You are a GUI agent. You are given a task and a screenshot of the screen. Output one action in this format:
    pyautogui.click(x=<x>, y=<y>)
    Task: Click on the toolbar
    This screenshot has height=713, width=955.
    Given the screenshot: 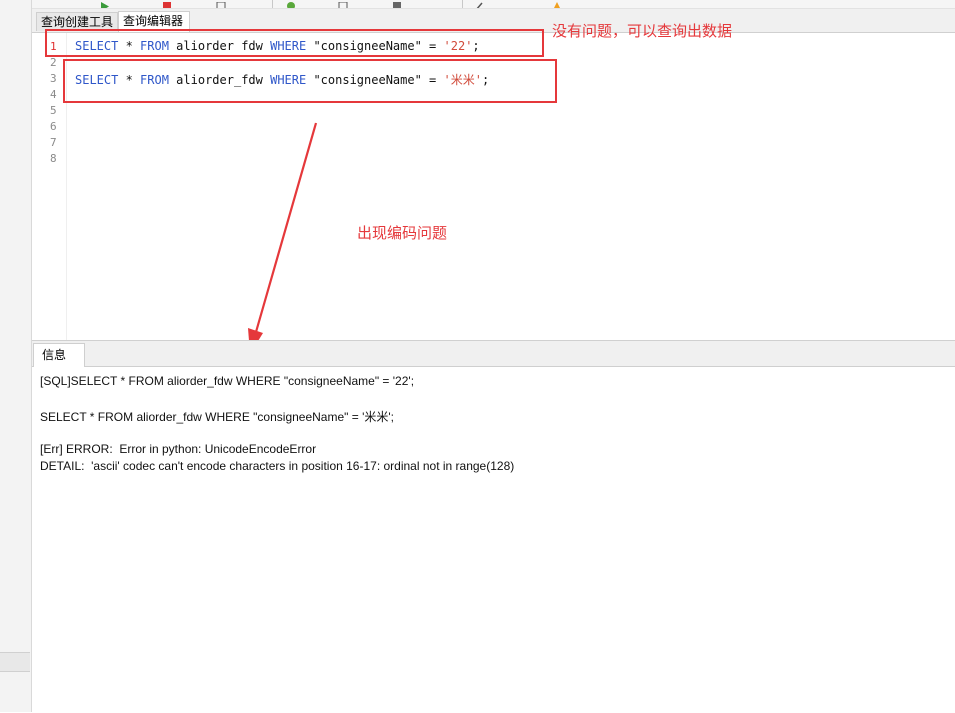 What is the action you would take?
    pyautogui.click(x=493, y=4)
    